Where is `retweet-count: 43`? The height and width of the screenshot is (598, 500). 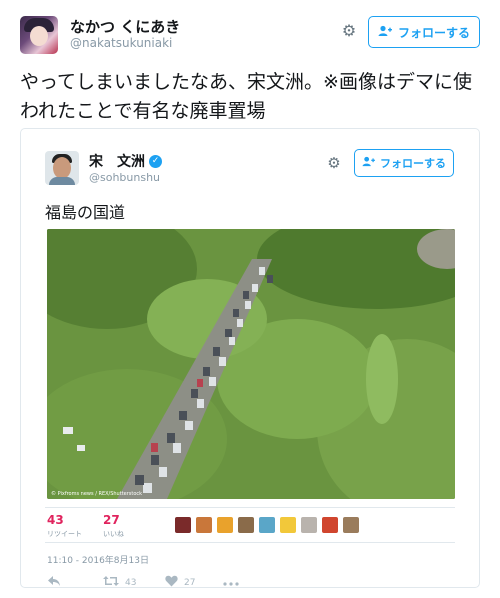 retweet-count: 43 is located at coordinates (131, 582).